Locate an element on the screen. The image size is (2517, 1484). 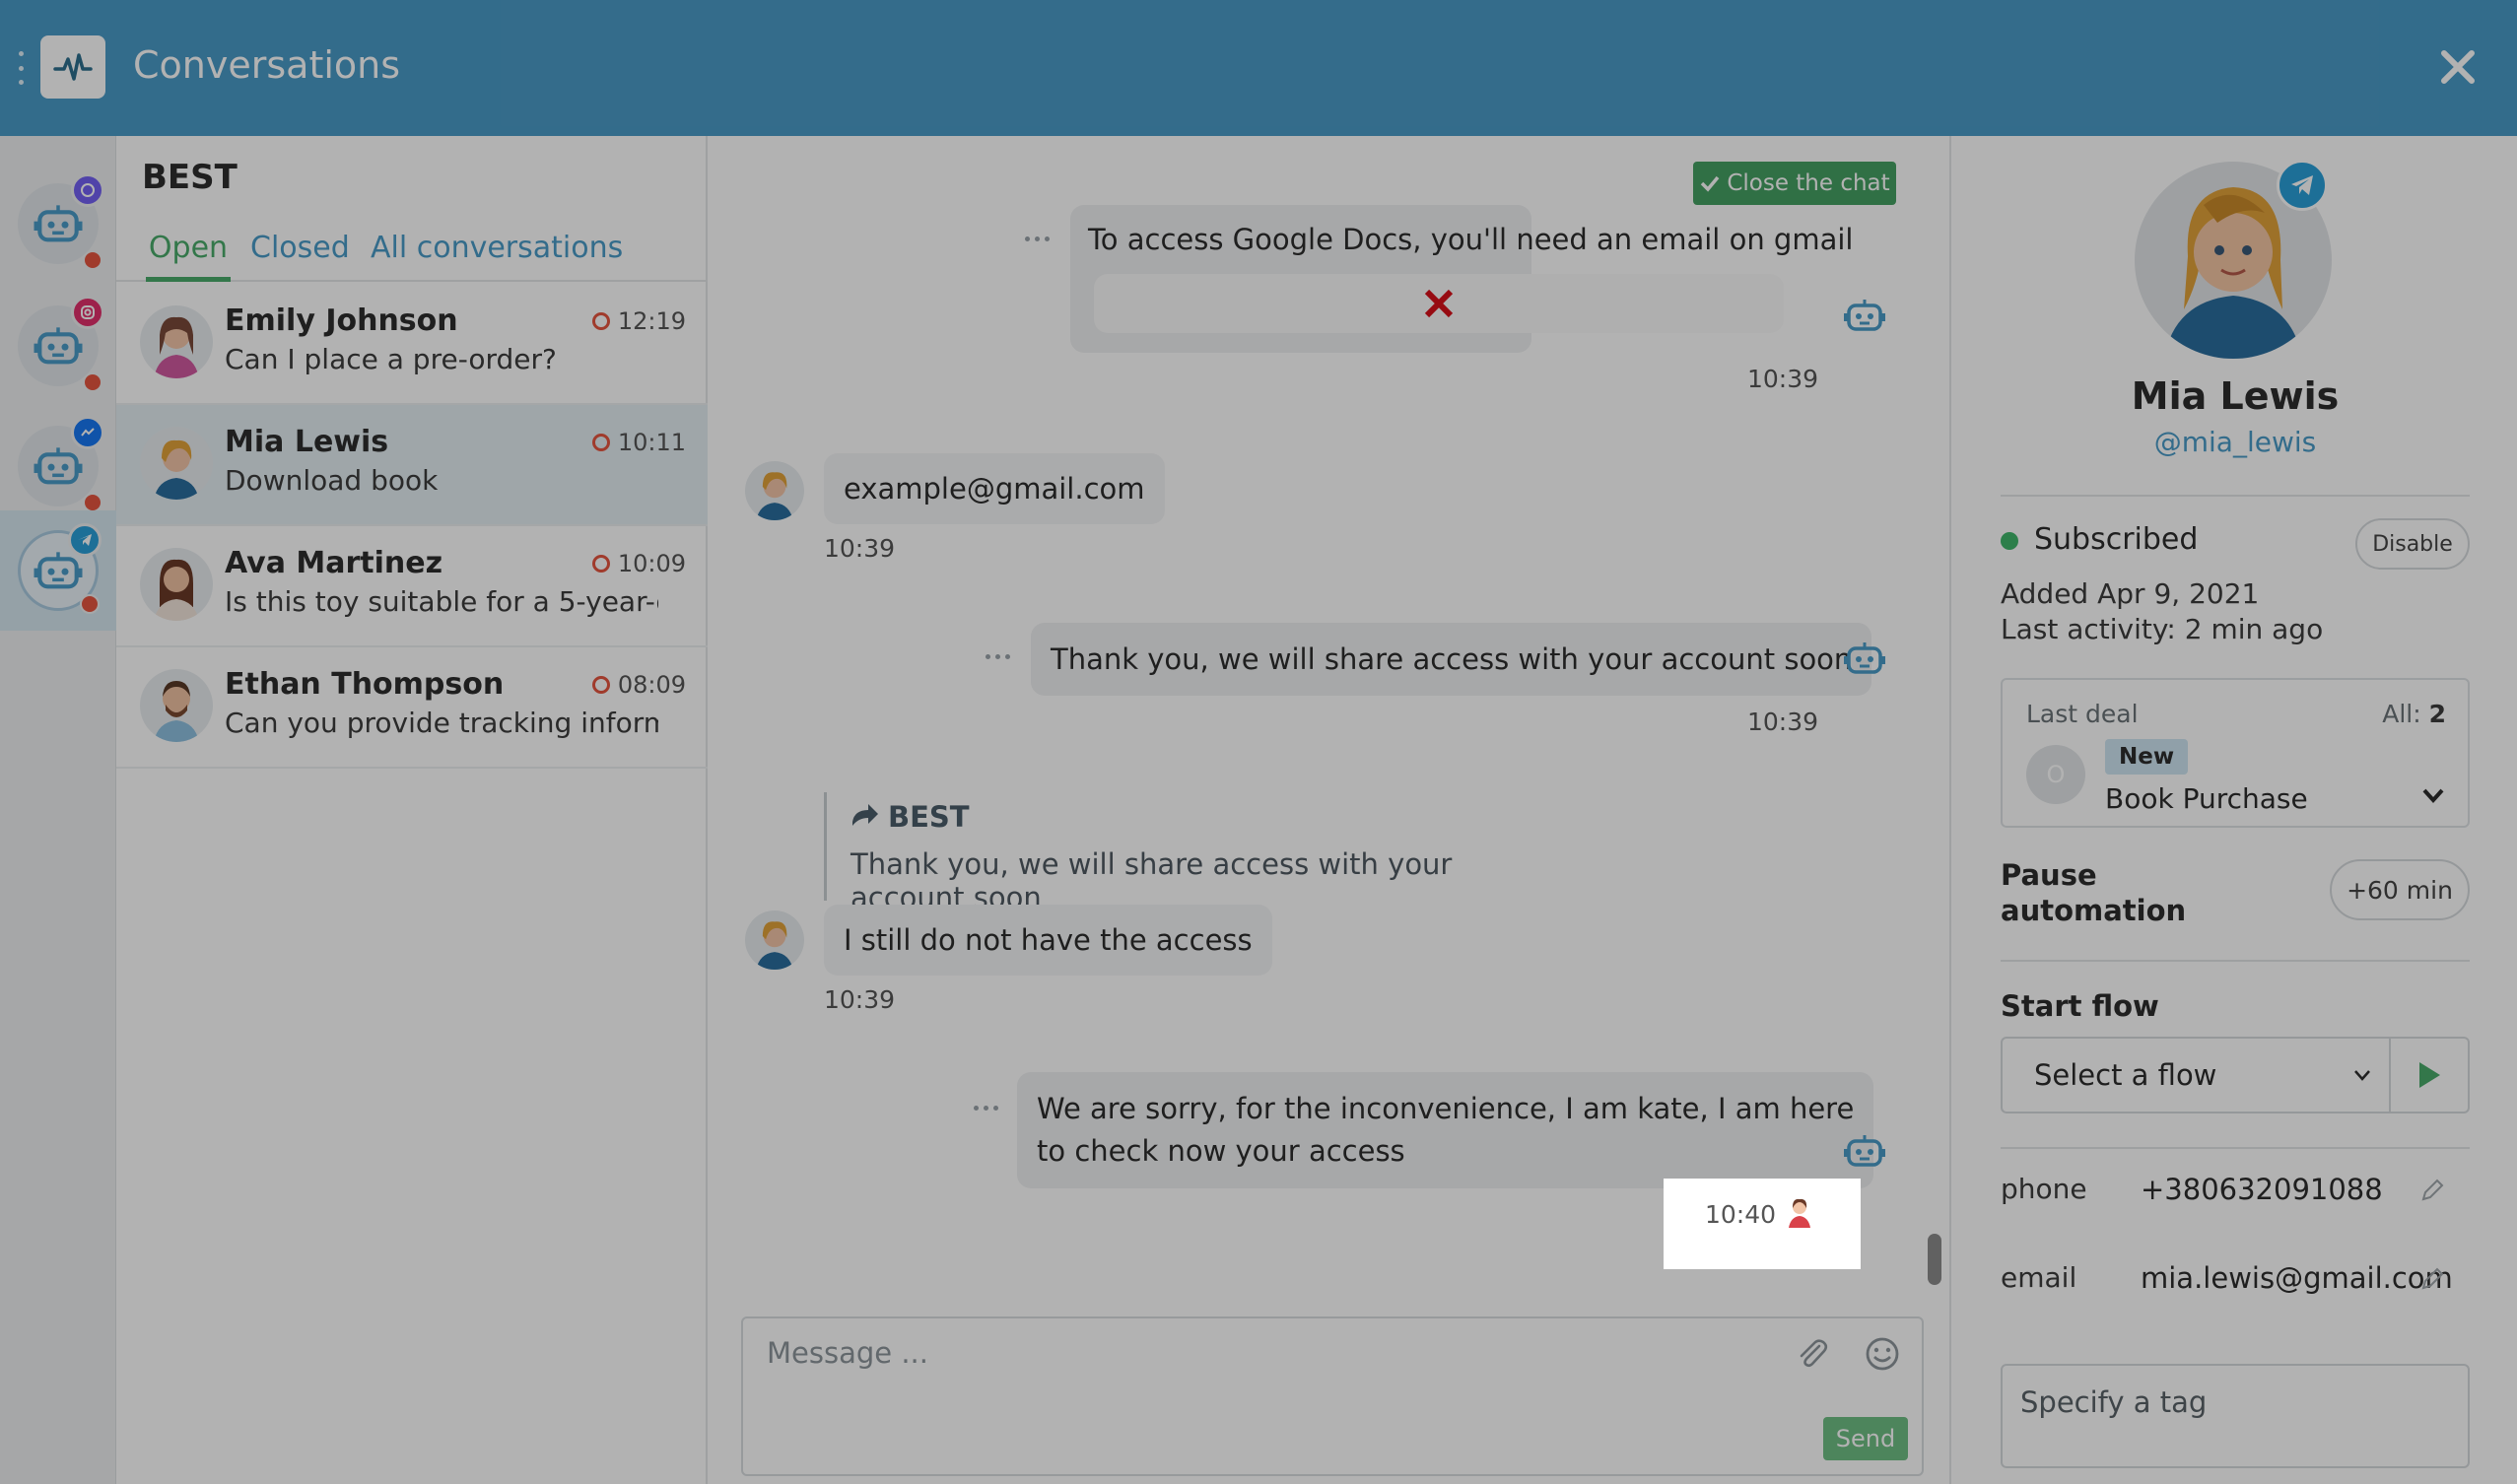
contact-name: Ethan Thompson is located at coordinates (365, 684).